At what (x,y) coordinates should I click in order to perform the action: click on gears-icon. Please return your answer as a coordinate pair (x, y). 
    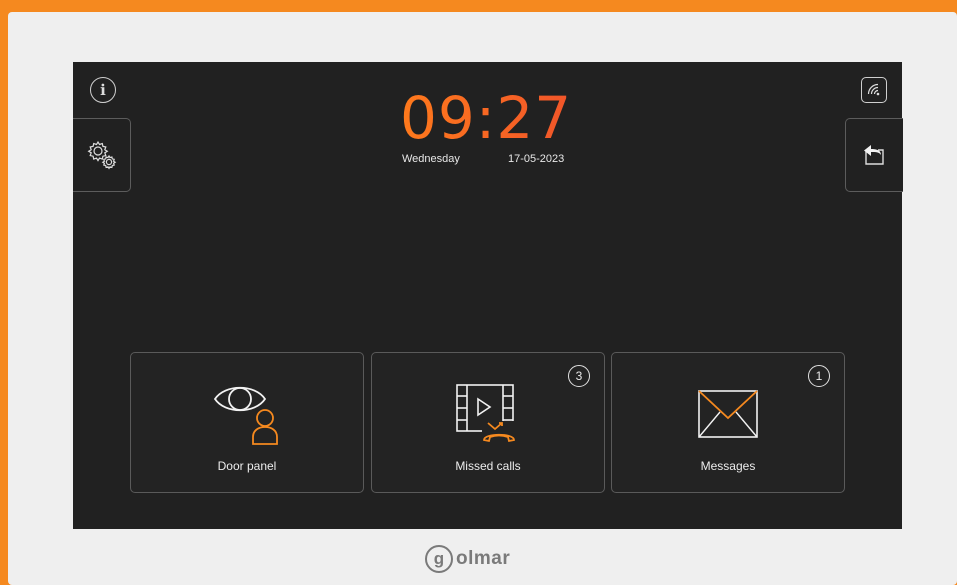
    Looking at the image, I should click on (101, 155).